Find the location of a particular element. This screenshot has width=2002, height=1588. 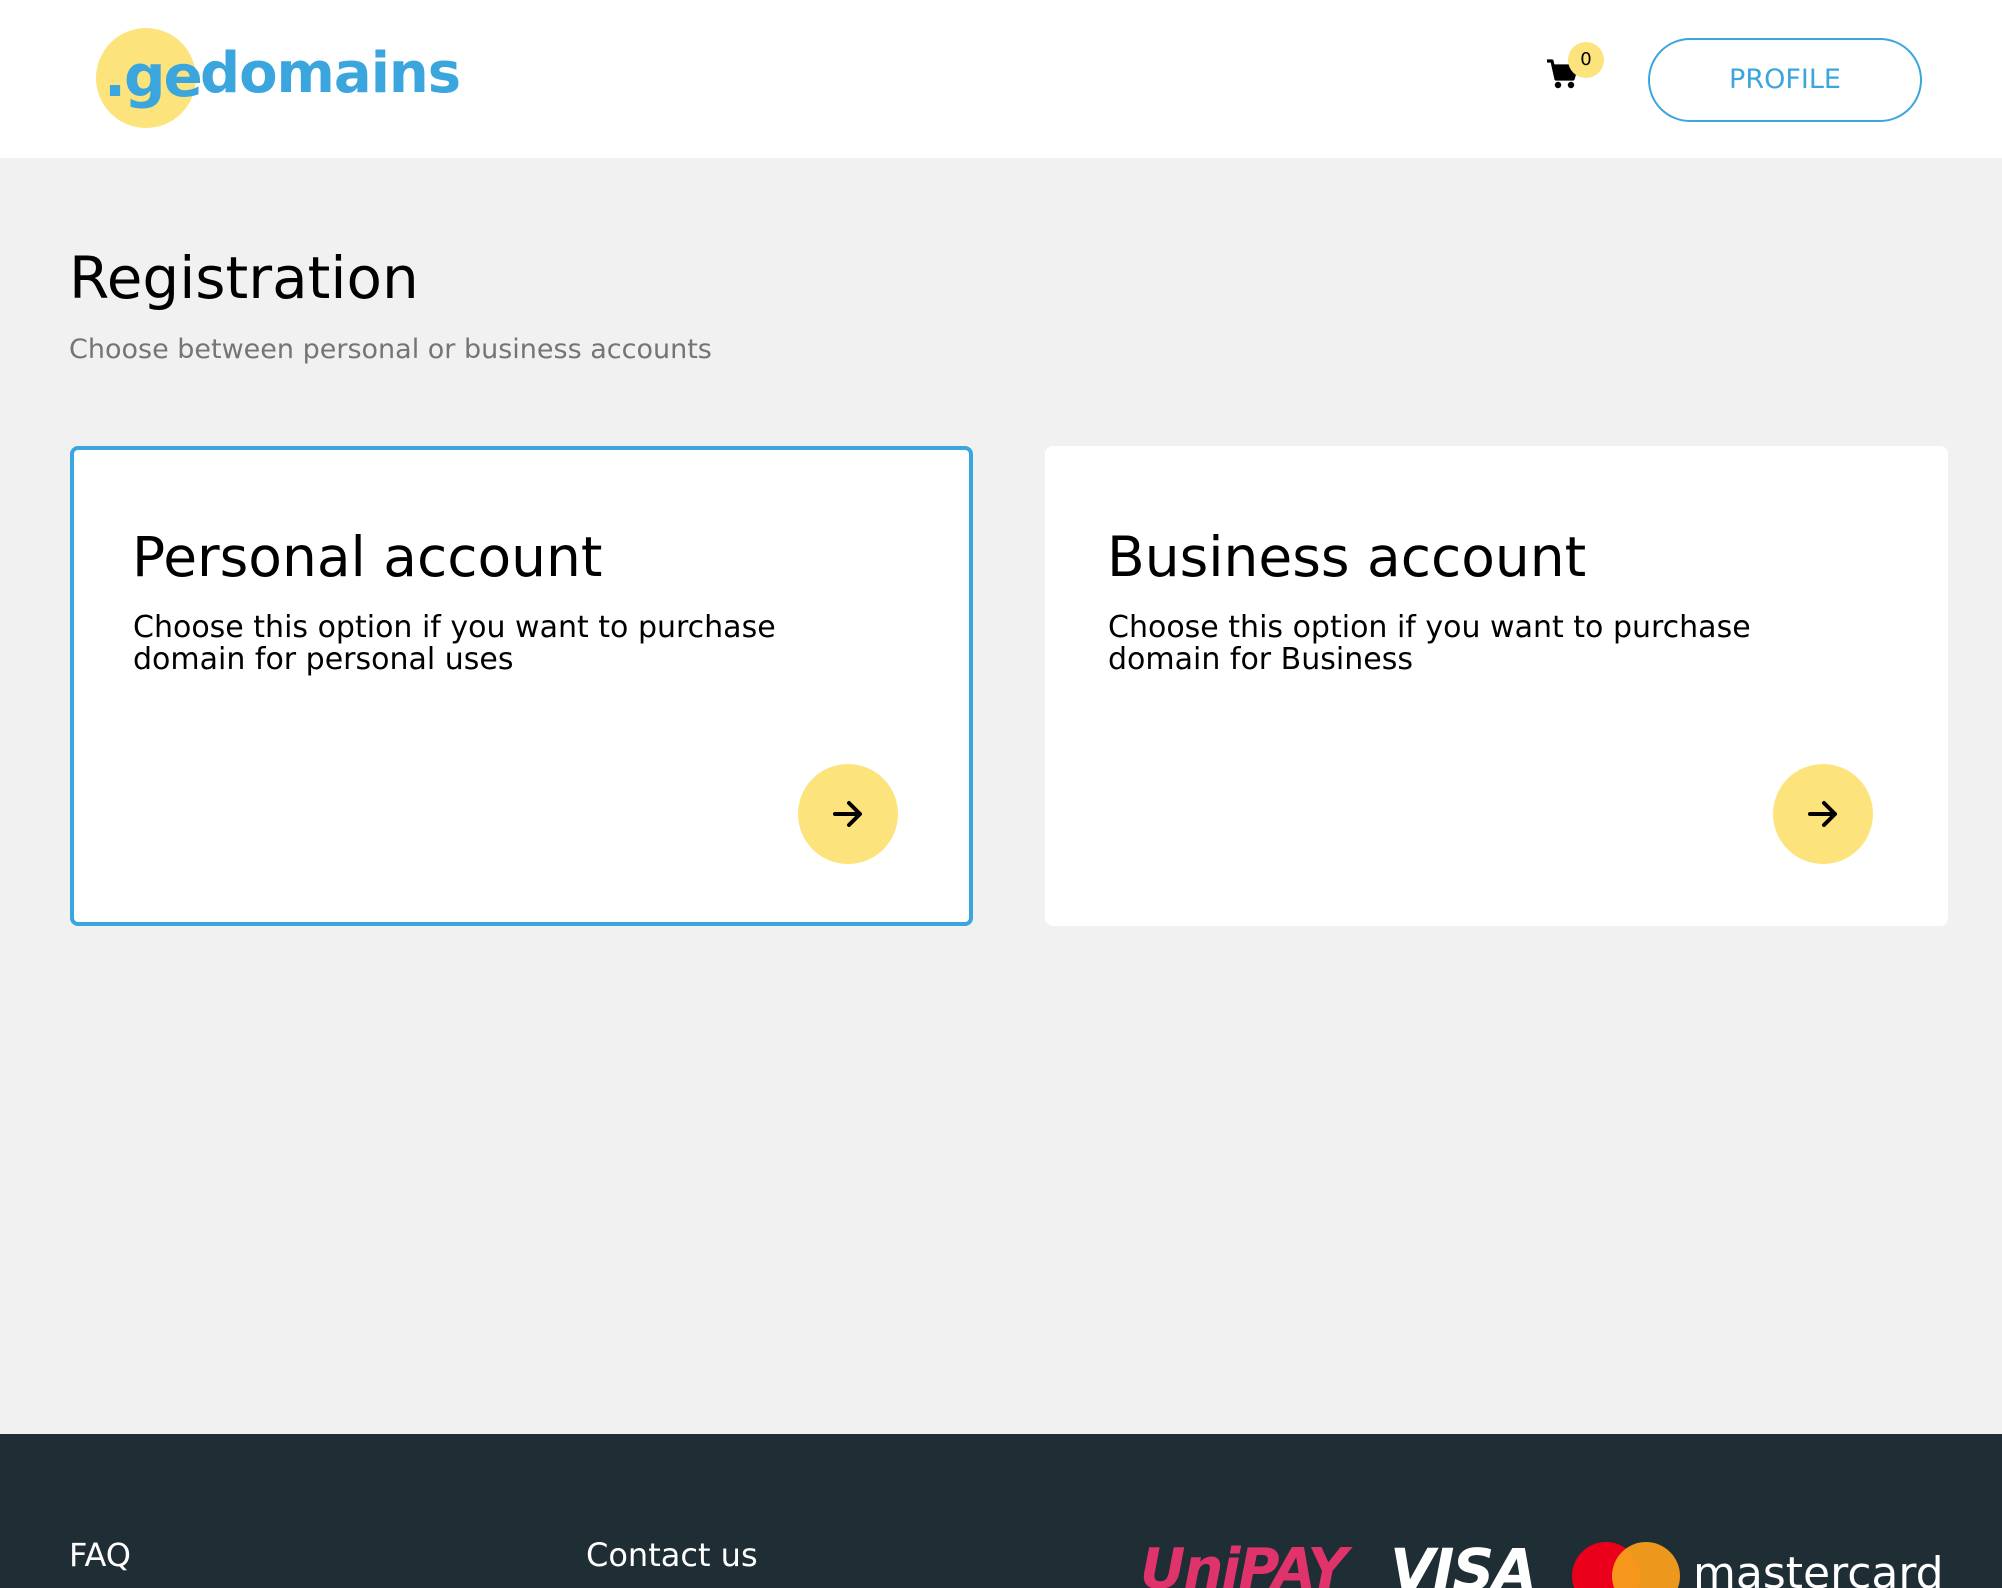

faq-link: FAQ is located at coordinates (100, 1555).